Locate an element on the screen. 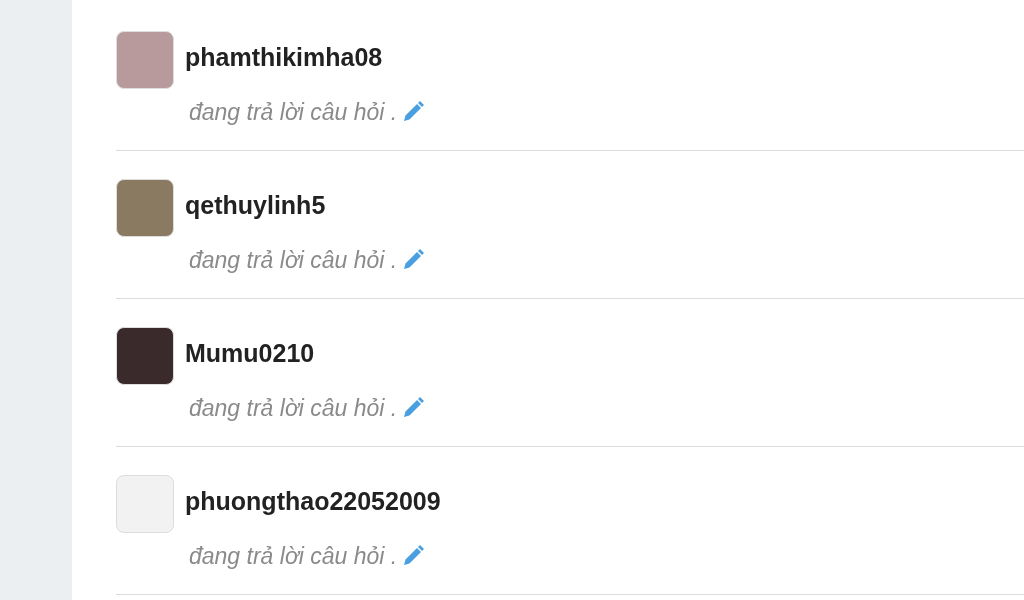 This screenshot has width=1024, height=600. username: phamthikimha08 is located at coordinates (284, 58).